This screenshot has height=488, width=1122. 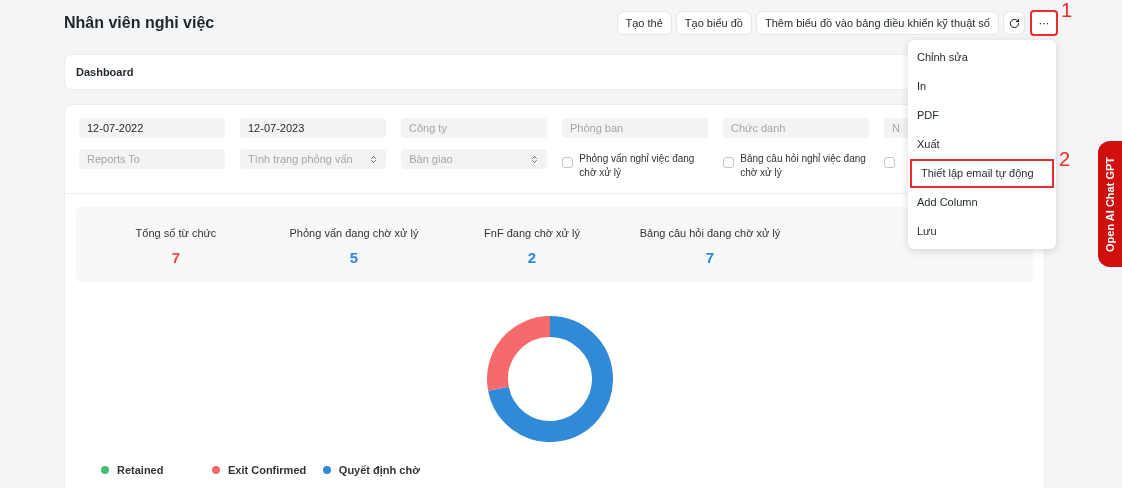 I want to click on stat-label: Phỏng vấn đang chờ xử lý, so click(x=354, y=233).